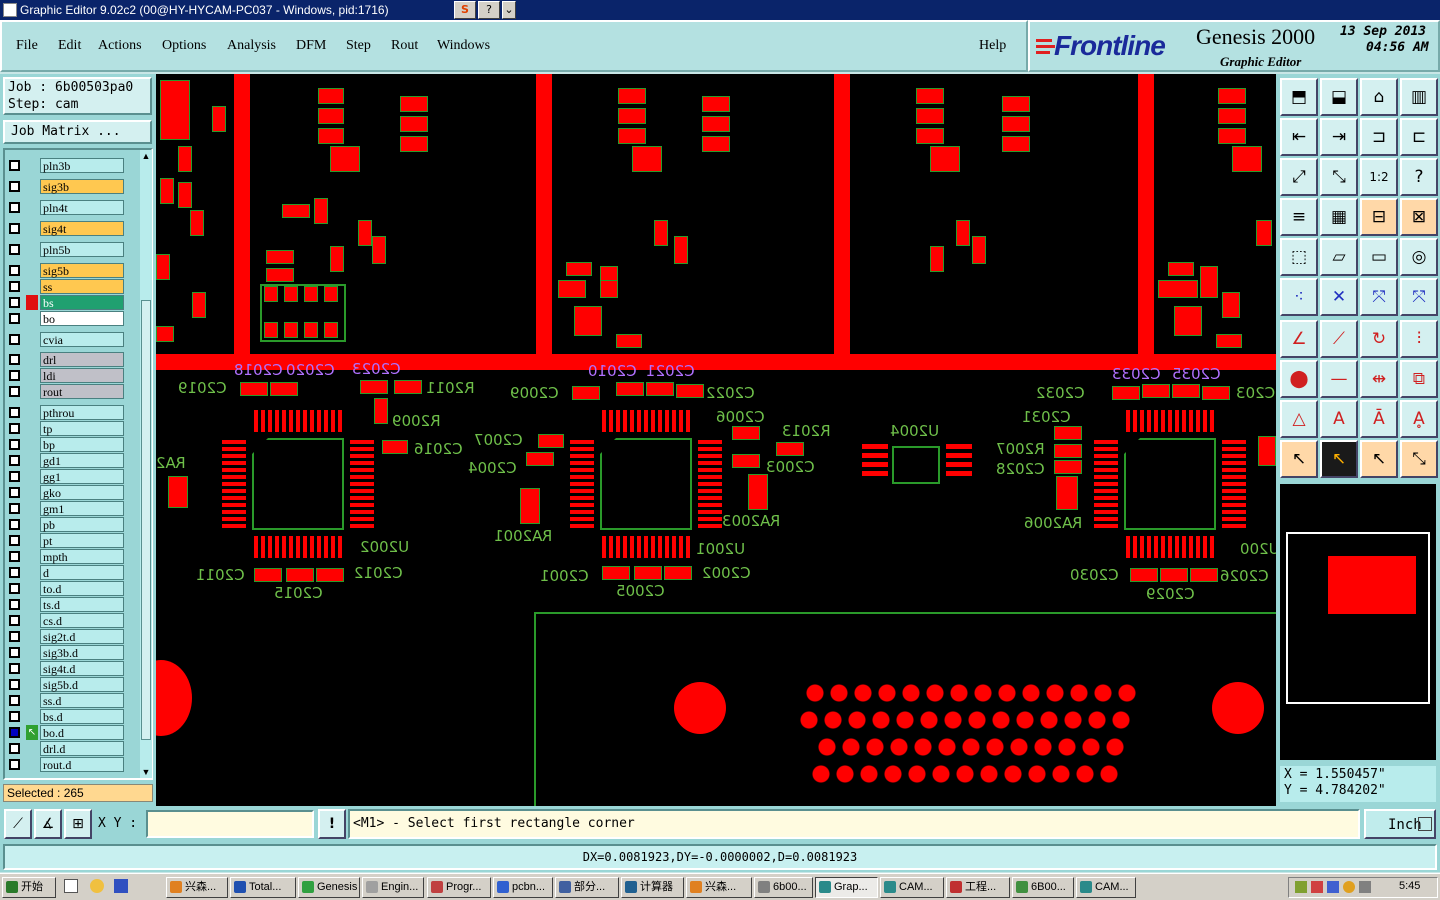 The width and height of the screenshot is (1440, 900). I want to click on scroll-up-icon: ▲, so click(146, 156).